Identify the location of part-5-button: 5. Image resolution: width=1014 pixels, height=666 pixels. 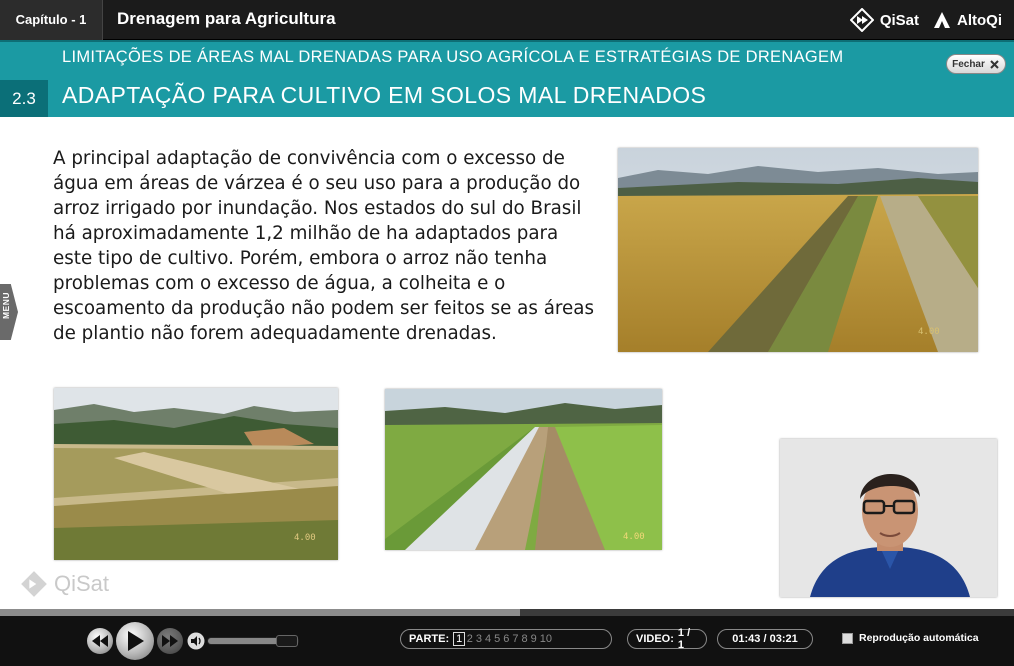
(497, 639).